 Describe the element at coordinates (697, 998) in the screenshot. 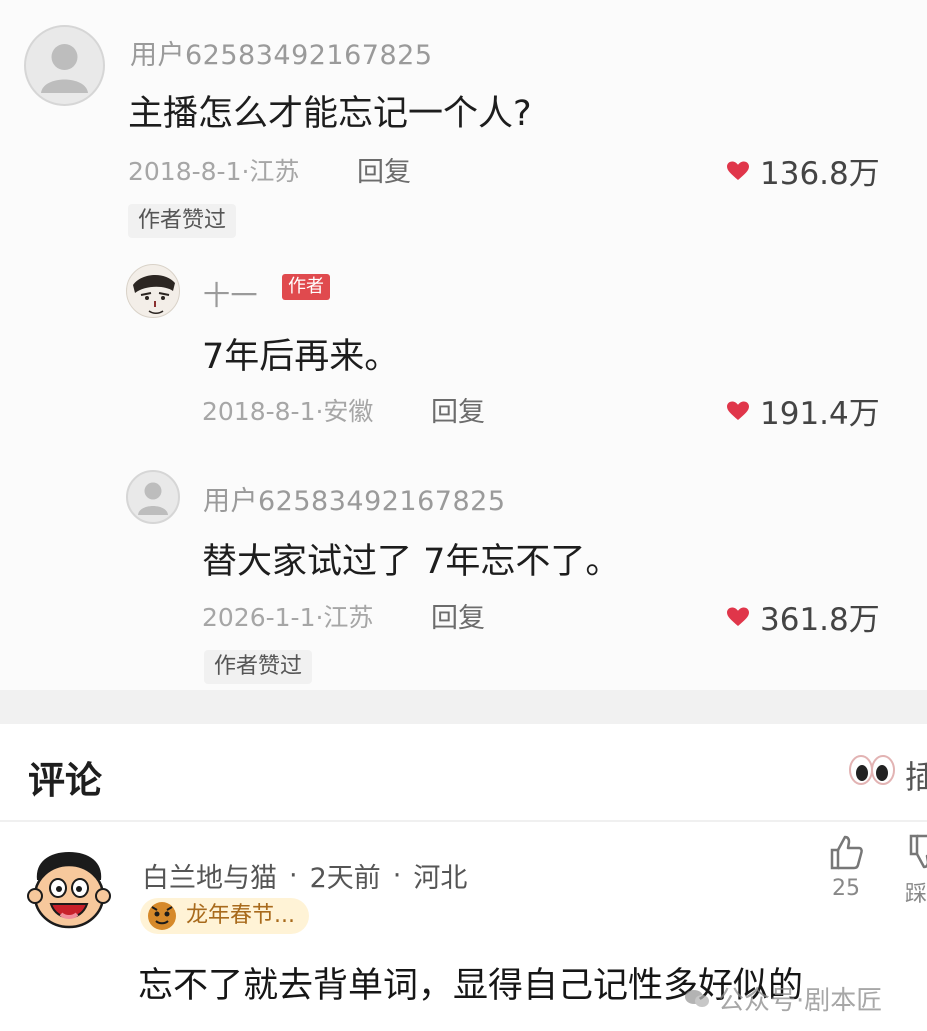

I see `chat-bubble-icon` at that location.